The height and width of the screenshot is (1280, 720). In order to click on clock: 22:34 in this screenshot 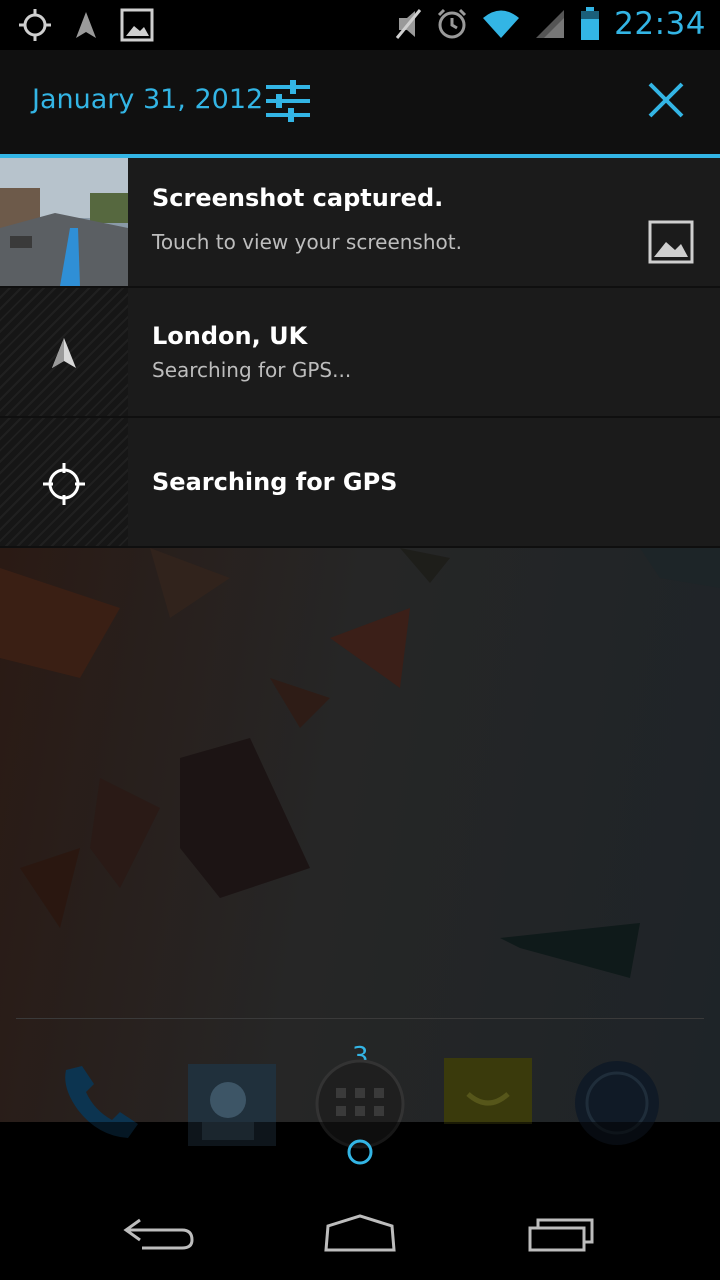, I will do `click(660, 24)`.